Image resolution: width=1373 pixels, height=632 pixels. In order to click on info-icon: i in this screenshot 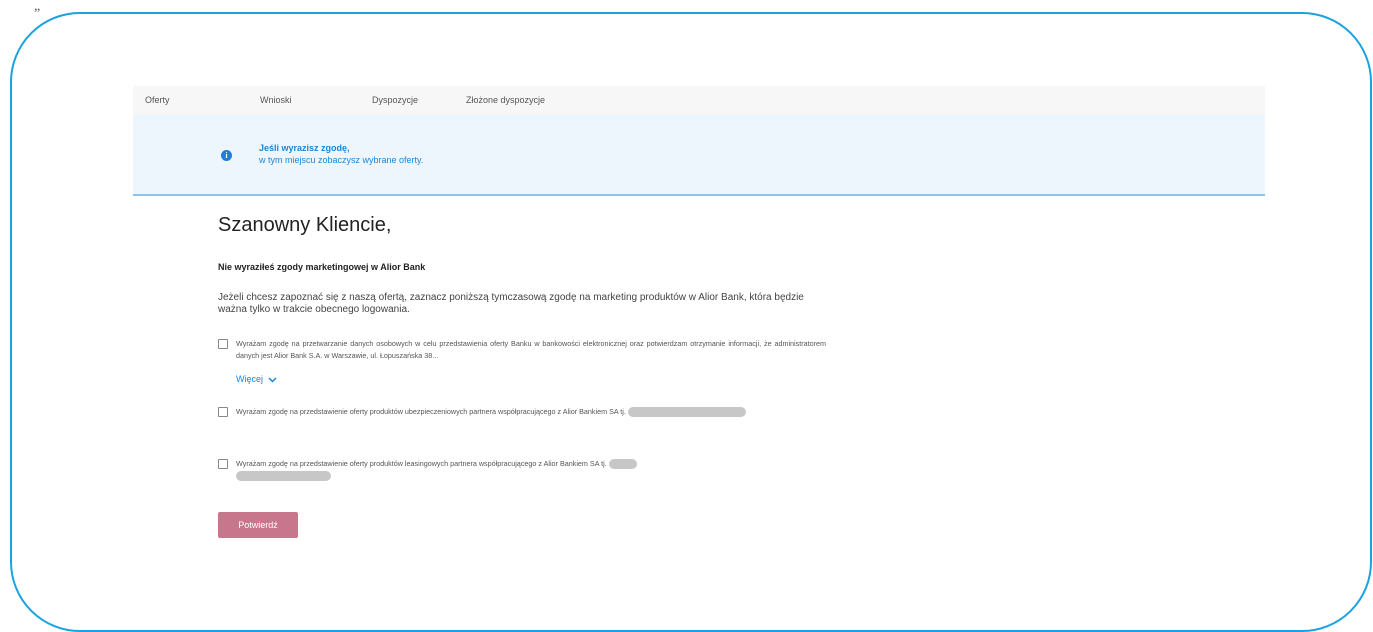, I will do `click(226, 155)`.